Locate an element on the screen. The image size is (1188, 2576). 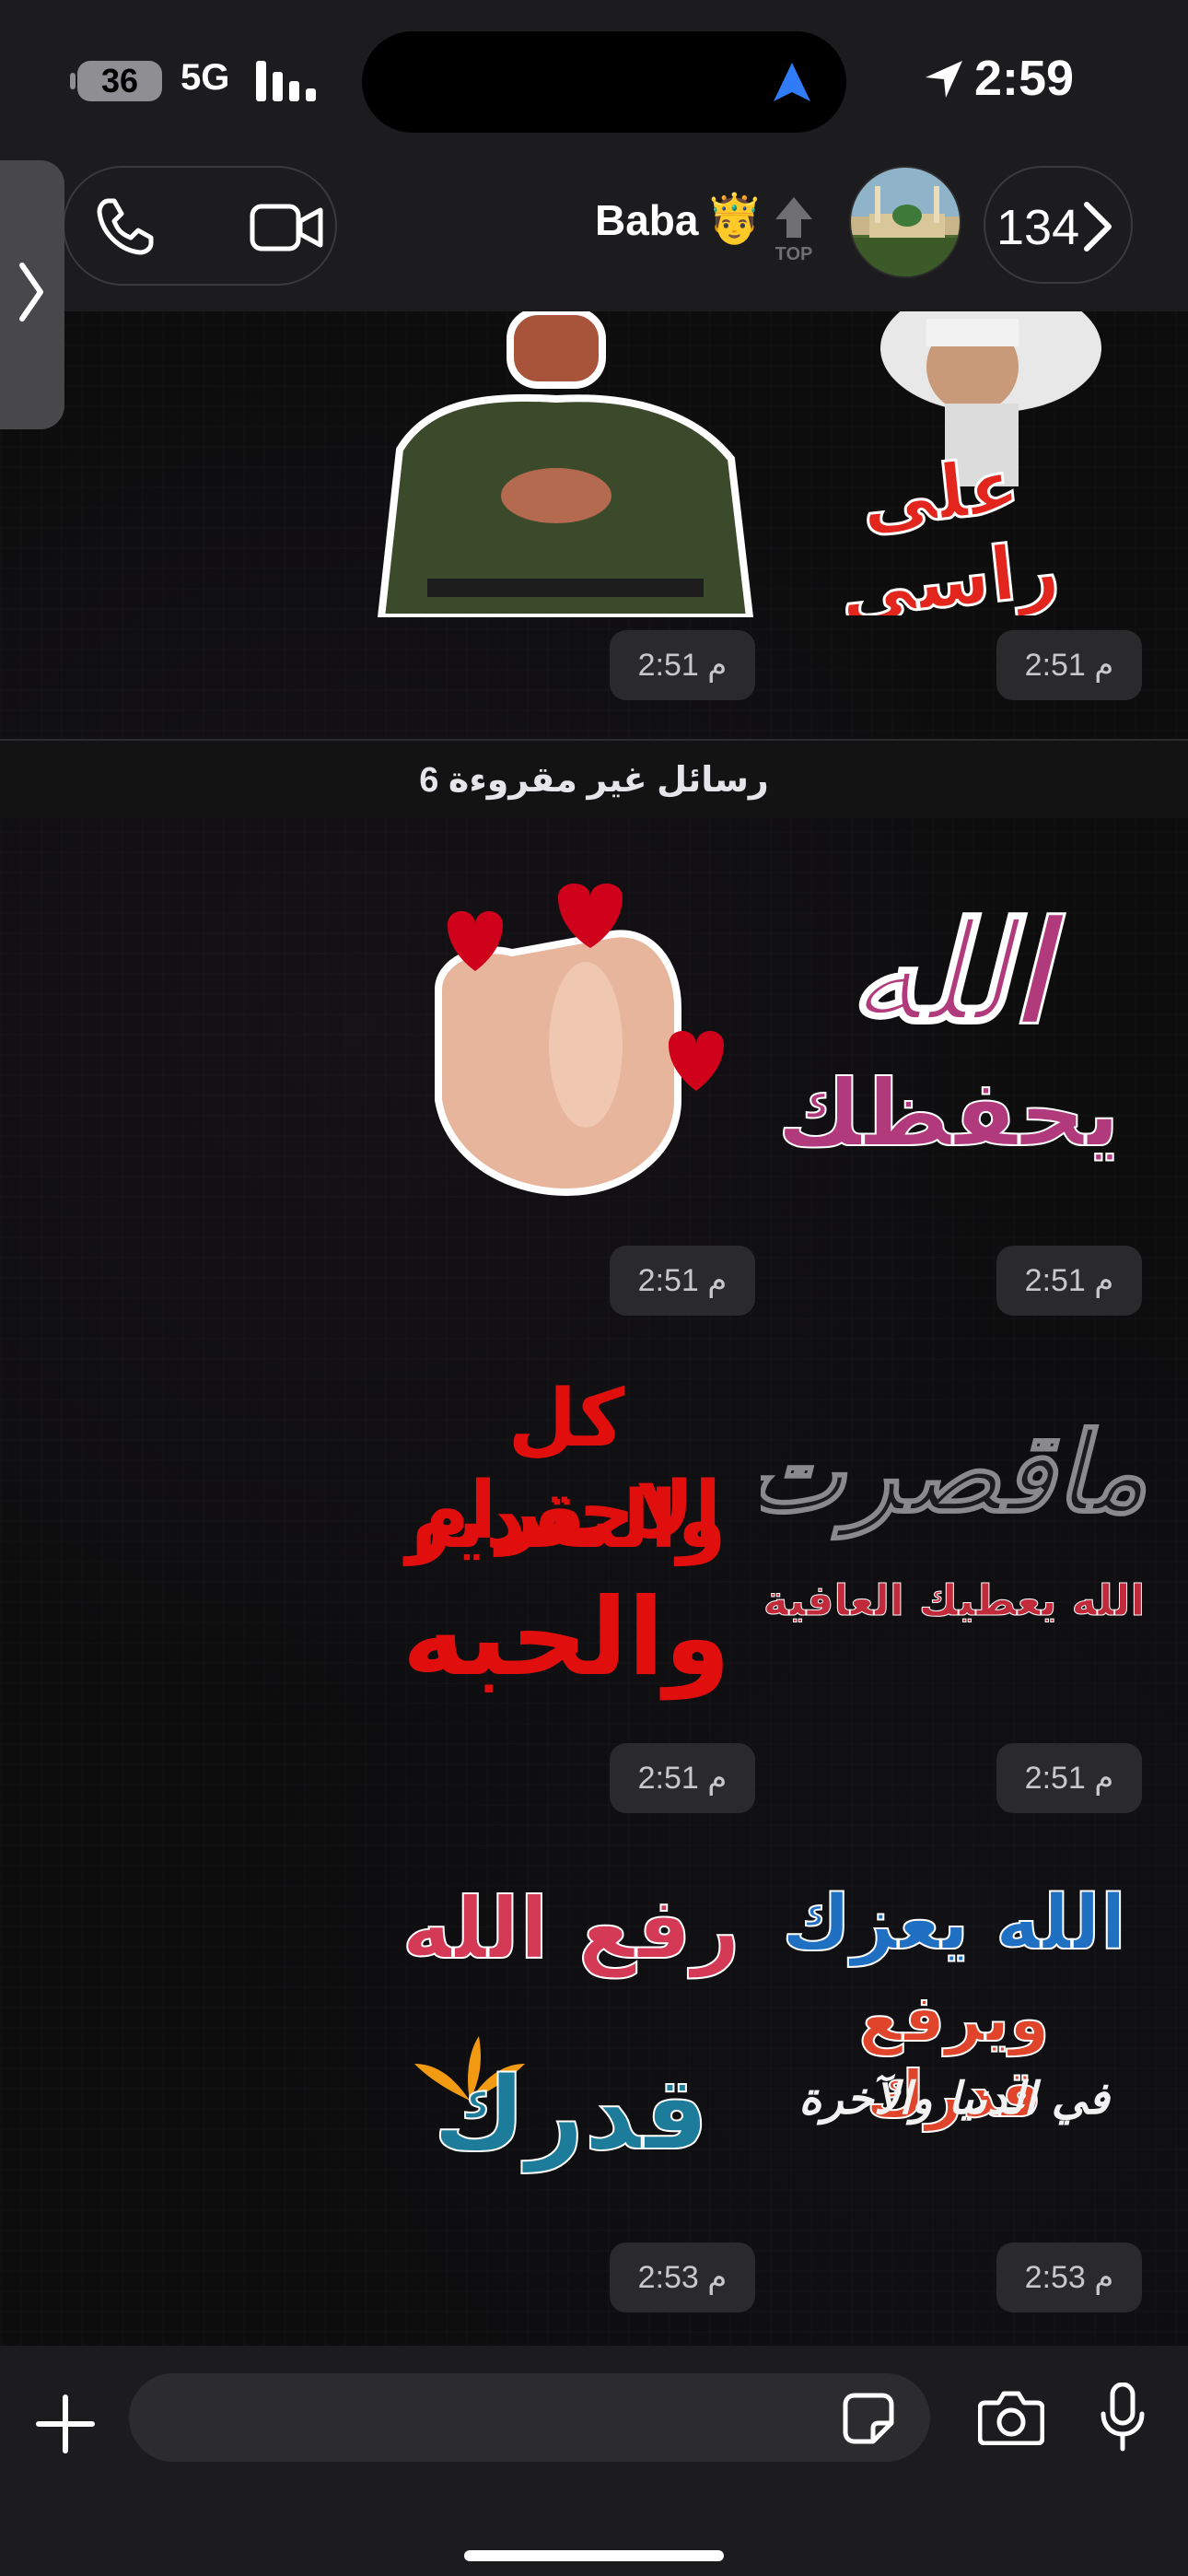
video-camera-icon is located at coordinates (286, 227).